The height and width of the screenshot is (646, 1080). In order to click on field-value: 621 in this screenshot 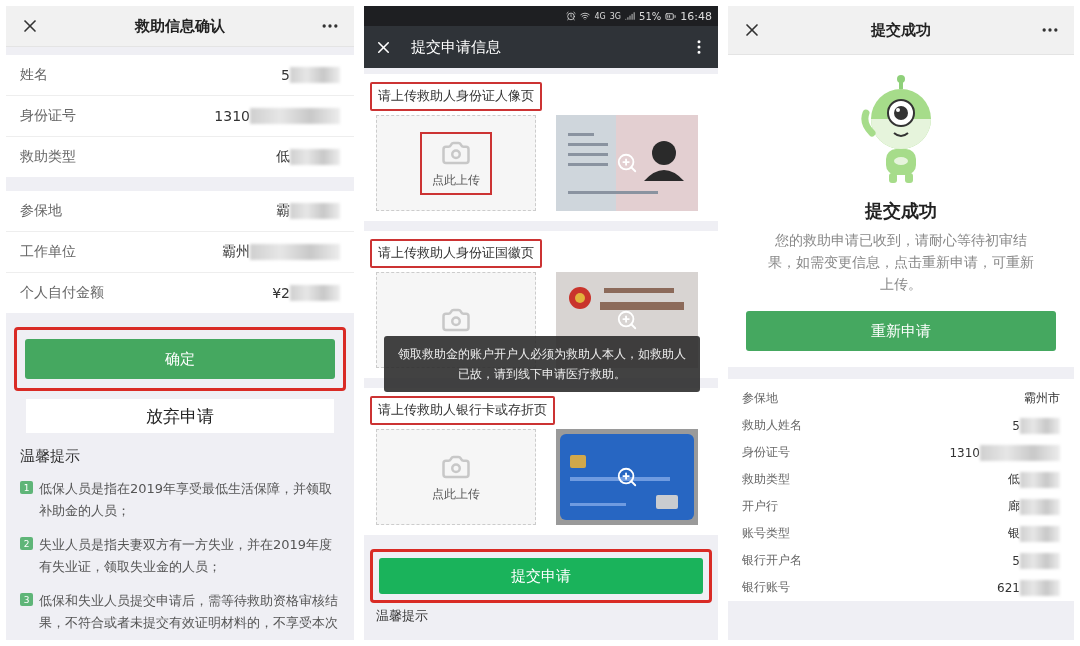, I will do `click(1008, 587)`.